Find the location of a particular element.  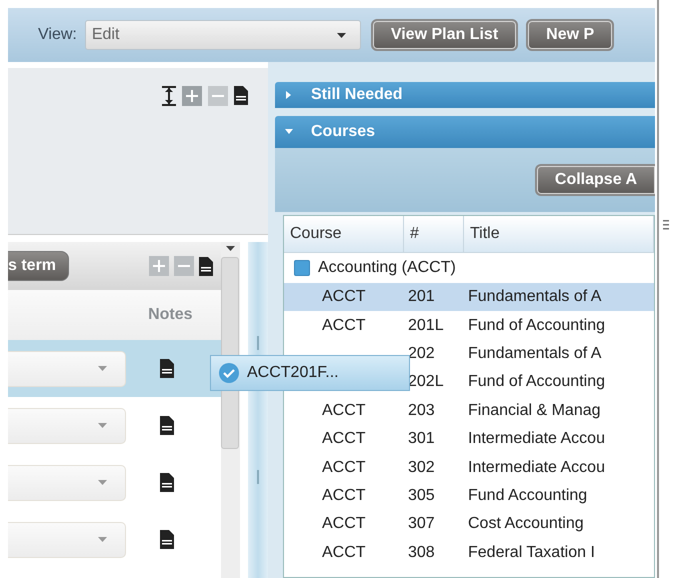

group-checkbox is located at coordinates (302, 268).